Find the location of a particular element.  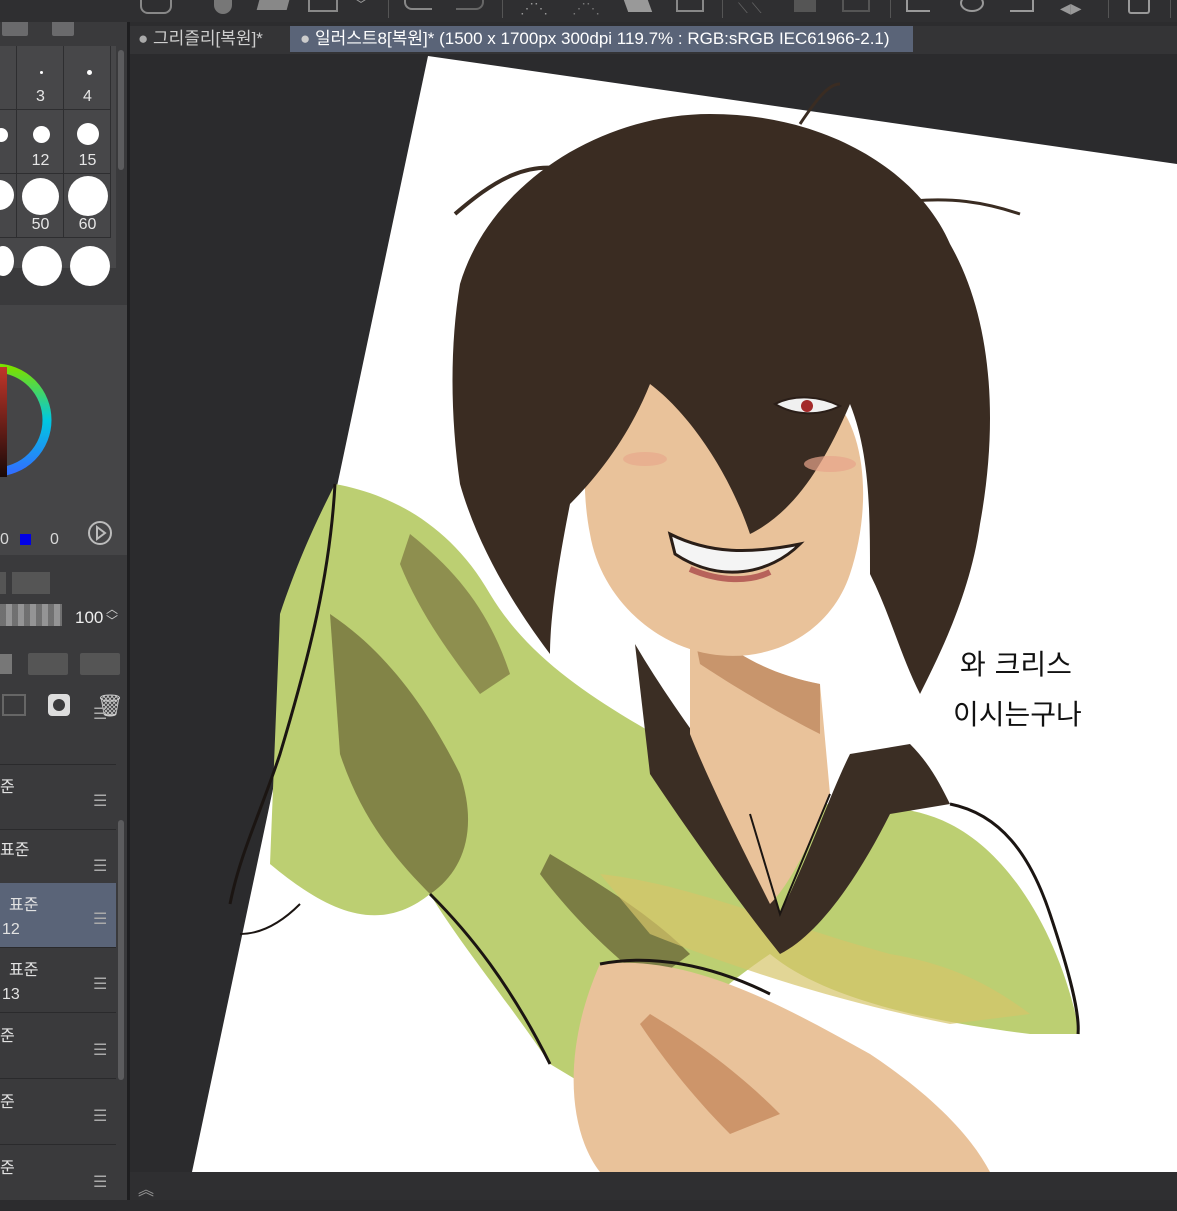

save-icon is located at coordinates (63, 28).